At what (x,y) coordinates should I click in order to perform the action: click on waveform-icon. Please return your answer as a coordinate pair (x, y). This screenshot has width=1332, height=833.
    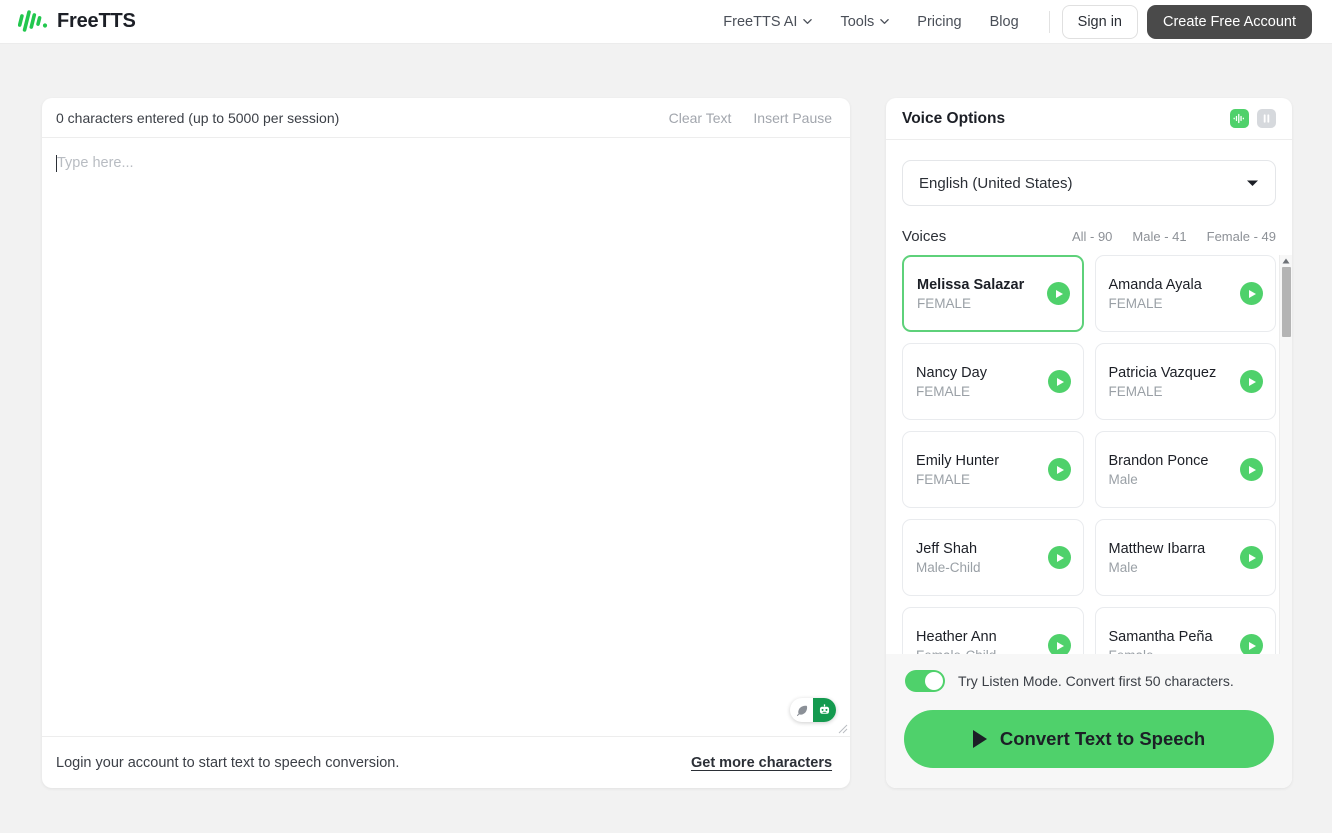
    Looking at the image, I should click on (1239, 118).